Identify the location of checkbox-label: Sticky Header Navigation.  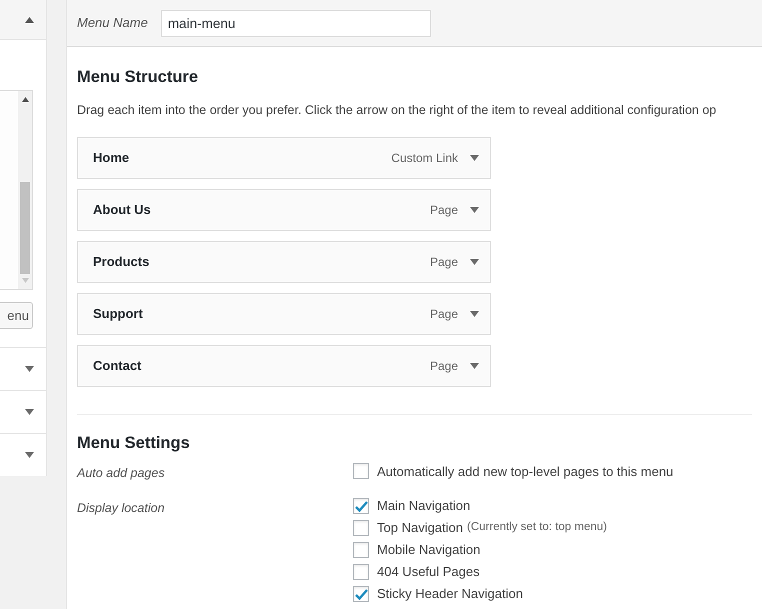
(450, 594).